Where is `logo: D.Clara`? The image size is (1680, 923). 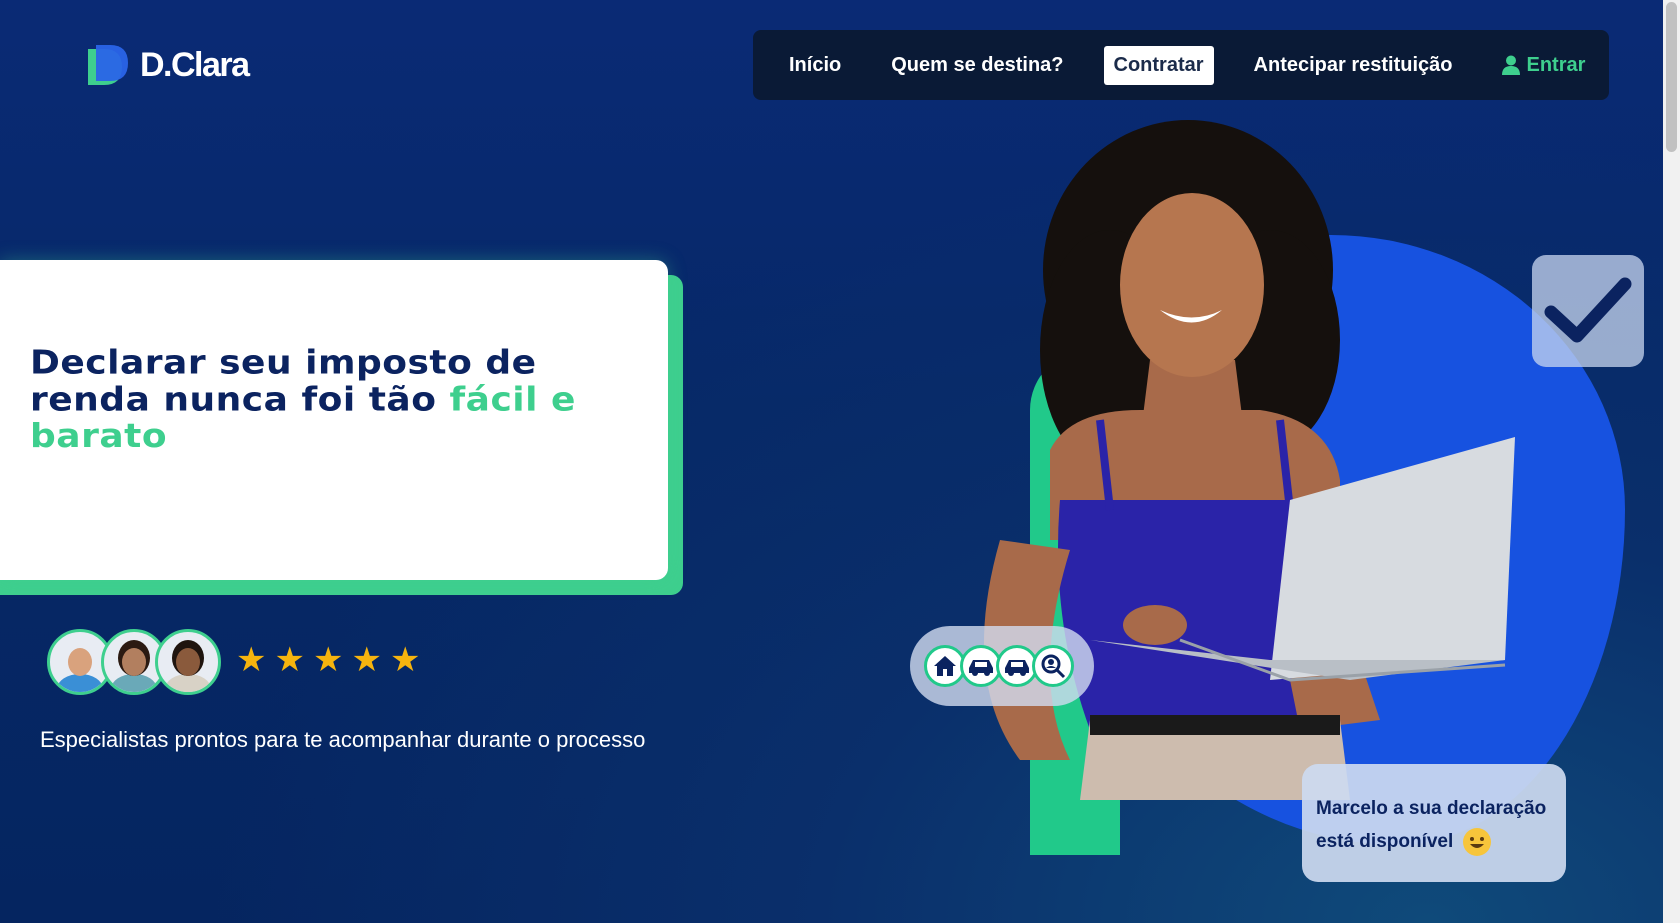
logo: D.Clara is located at coordinates (166, 65).